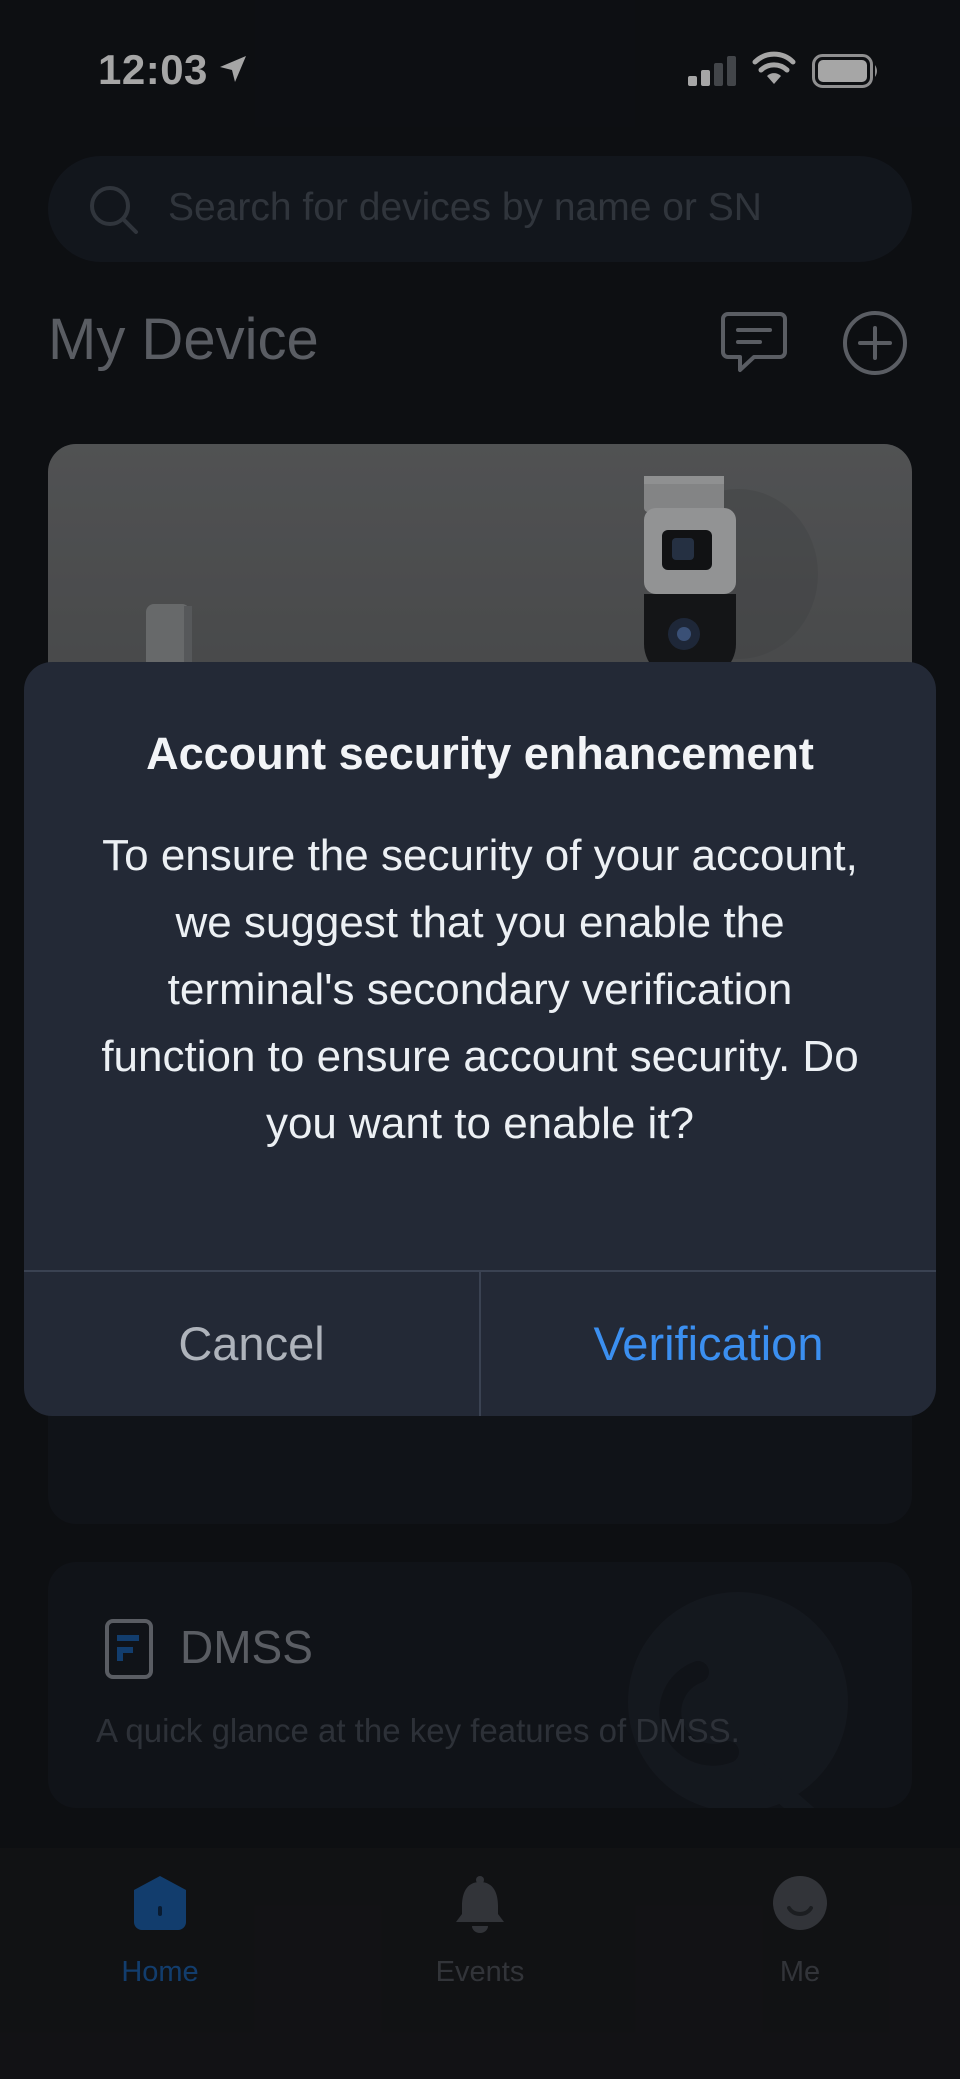  What do you see at coordinates (251, 1344) in the screenshot?
I see `cancel-button: Cancel` at bounding box center [251, 1344].